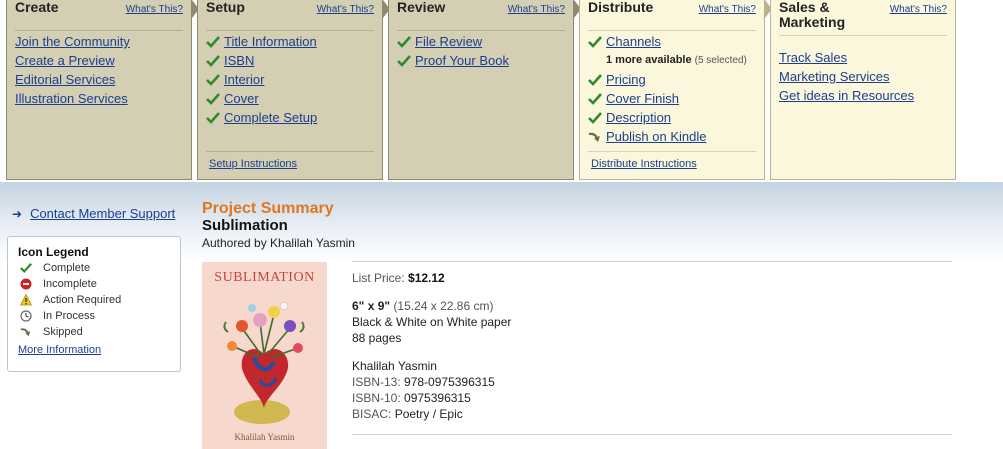  What do you see at coordinates (25, 332) in the screenshot?
I see `skip-arrow-icon` at bounding box center [25, 332].